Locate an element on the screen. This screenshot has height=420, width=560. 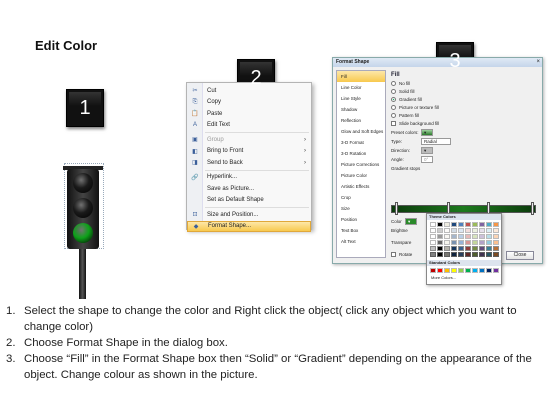
nav-item-3-d-format: 3-D Format is located at coordinates (361, 142).